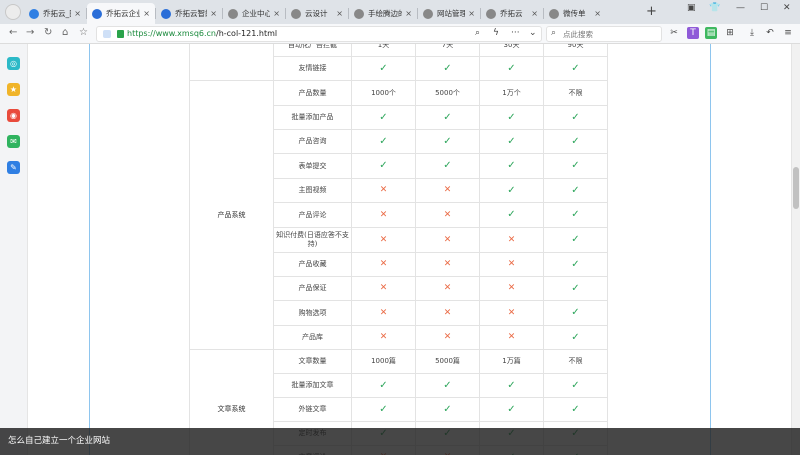 The image size is (800, 455). What do you see at coordinates (13, 32) in the screenshot?
I see `back-icon: ←` at bounding box center [13, 32].